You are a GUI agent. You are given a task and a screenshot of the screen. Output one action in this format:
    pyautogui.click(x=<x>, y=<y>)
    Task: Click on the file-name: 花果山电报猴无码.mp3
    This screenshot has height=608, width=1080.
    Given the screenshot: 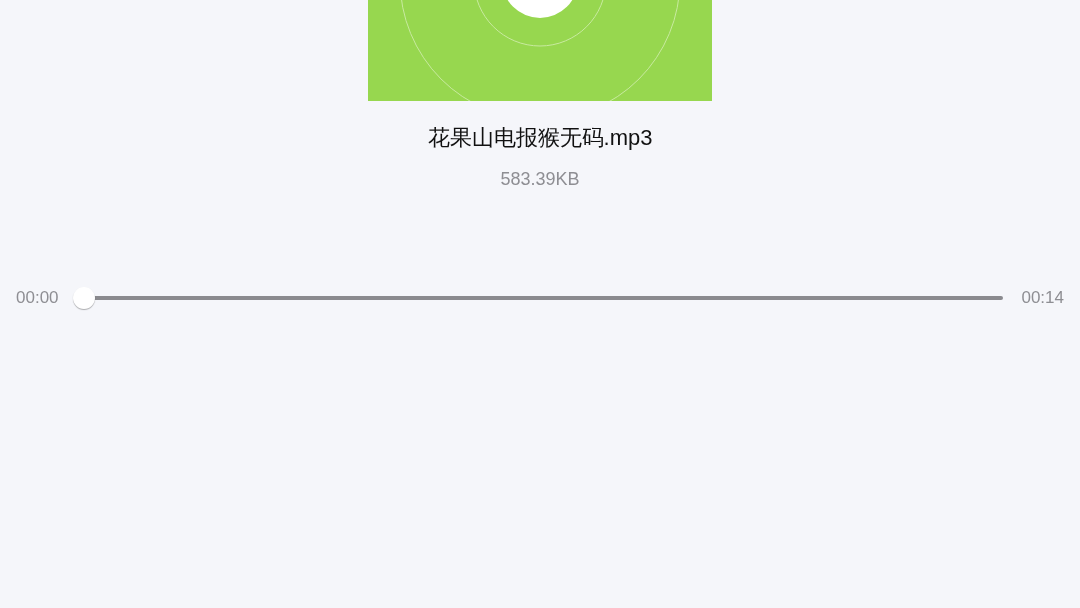 What is the action you would take?
    pyautogui.click(x=540, y=138)
    